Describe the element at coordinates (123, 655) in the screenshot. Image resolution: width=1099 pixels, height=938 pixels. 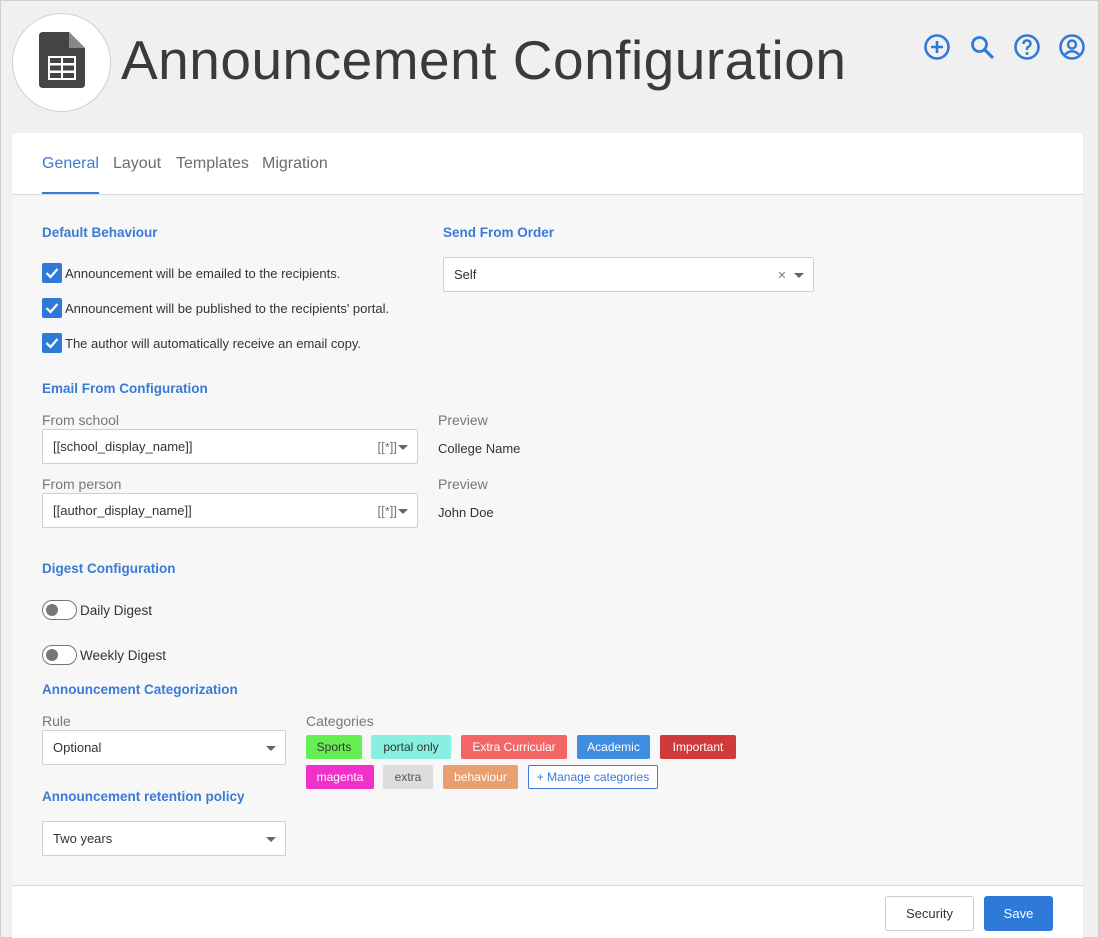
I see `weekly-digest-label: Weekly Digest` at that location.